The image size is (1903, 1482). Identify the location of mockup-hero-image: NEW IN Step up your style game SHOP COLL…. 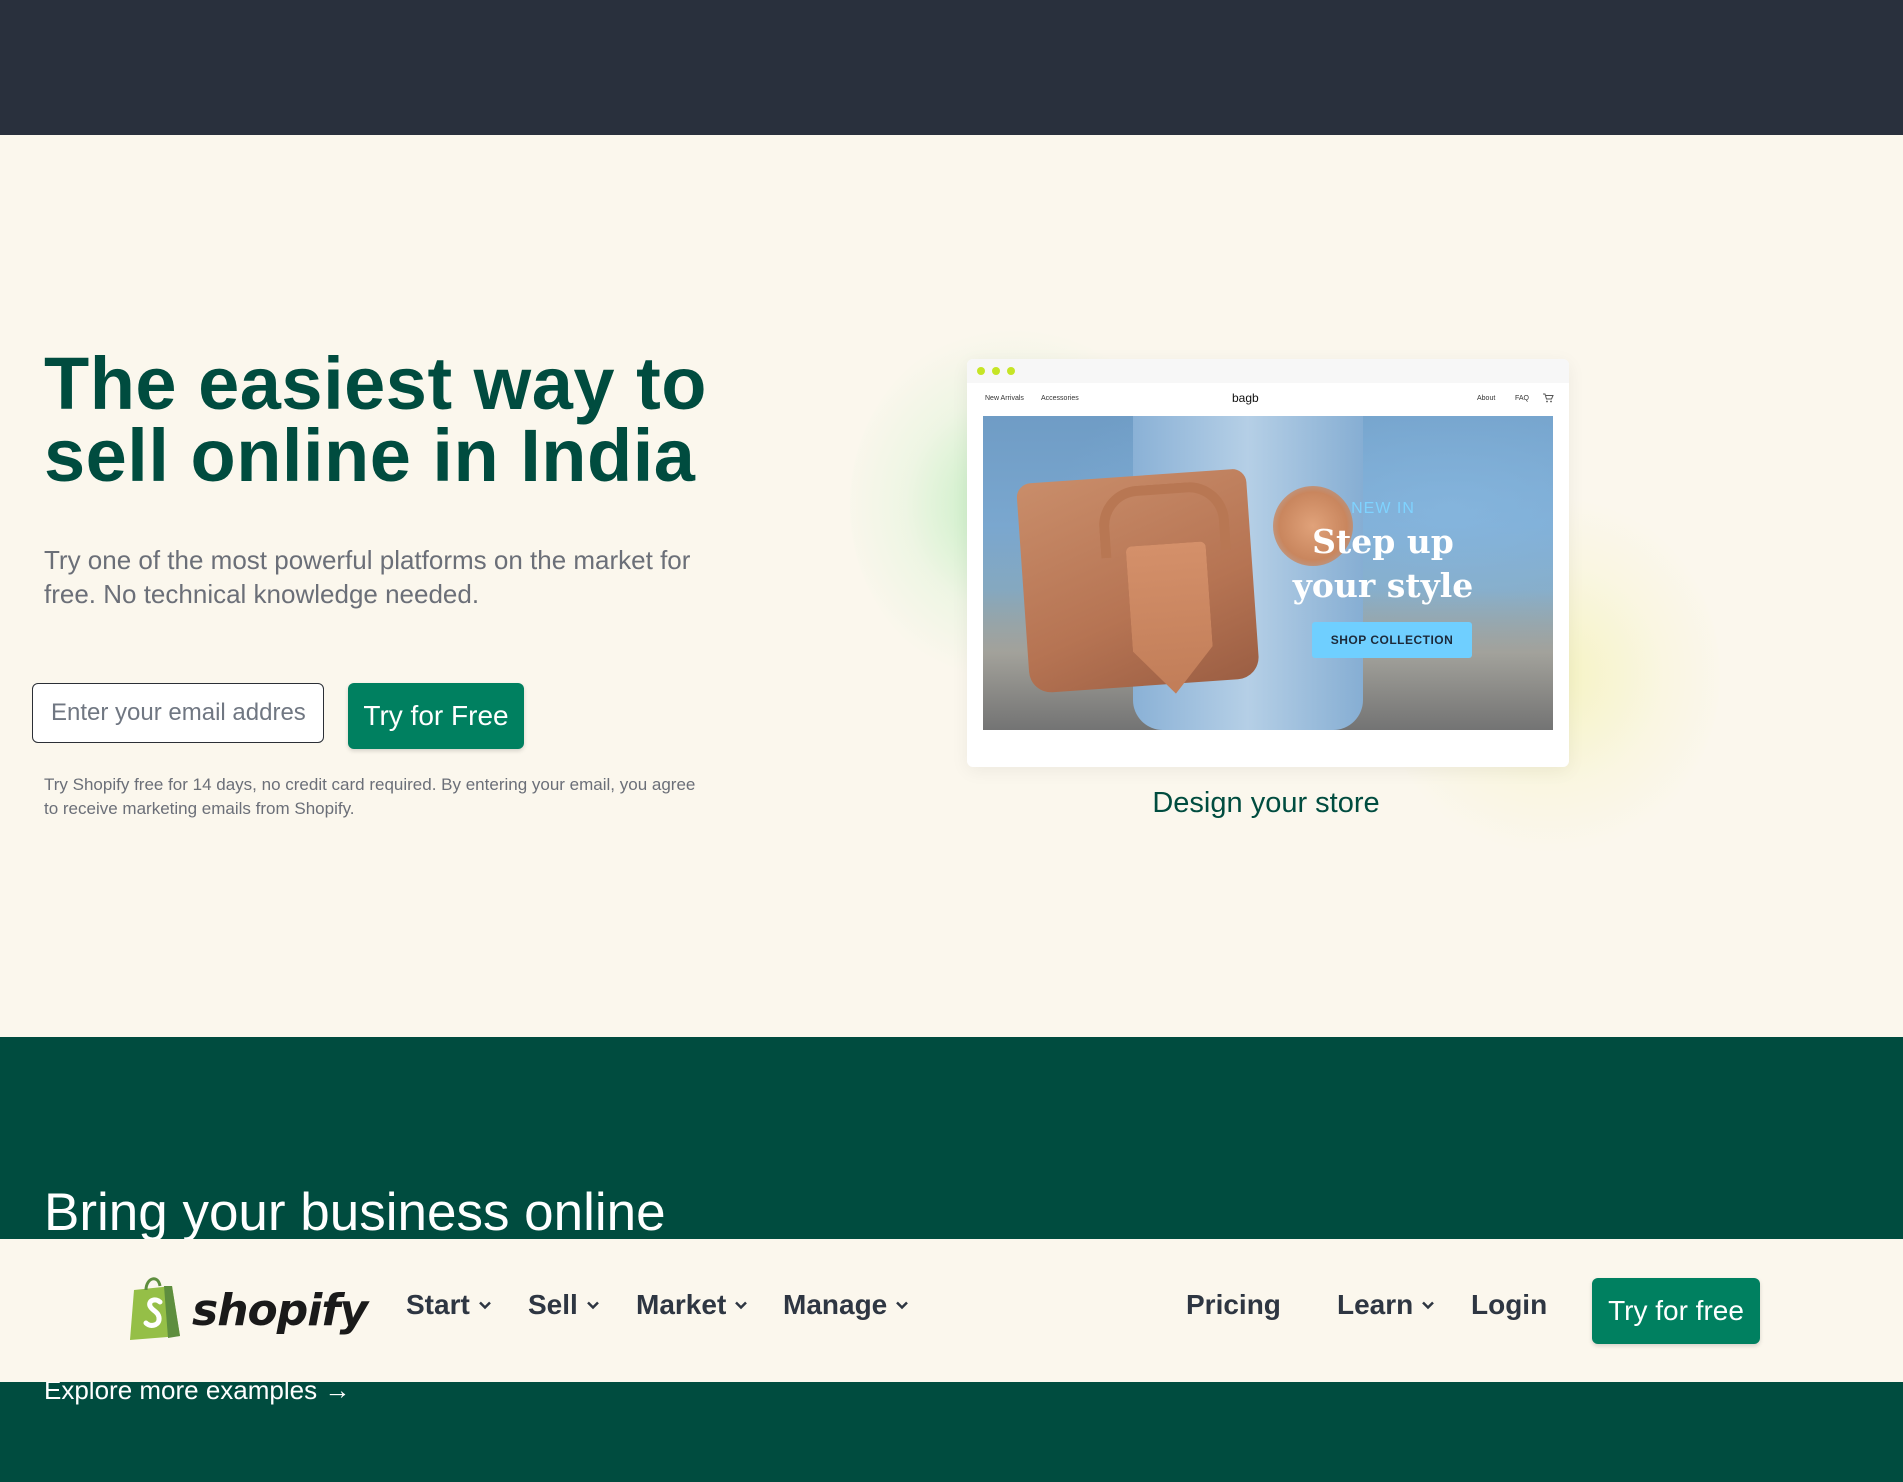
(1268, 573).